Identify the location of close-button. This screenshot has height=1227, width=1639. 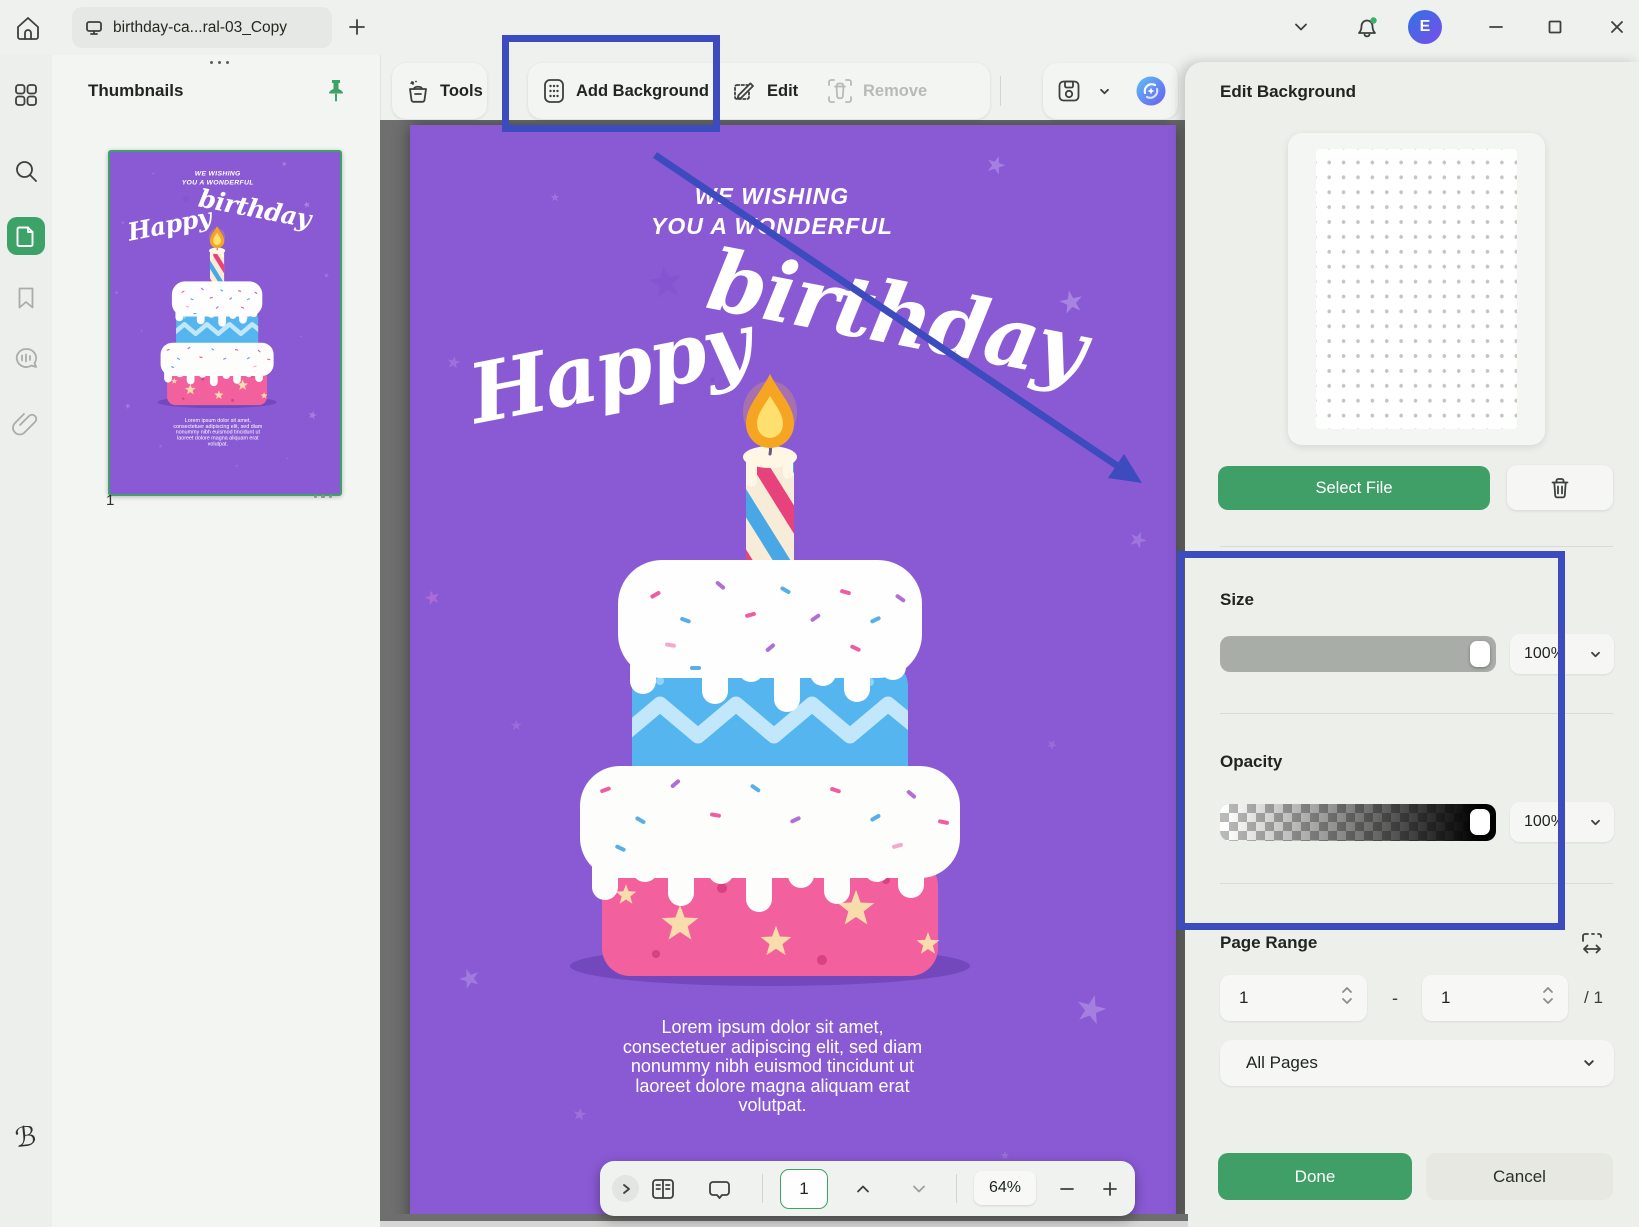
(1617, 27).